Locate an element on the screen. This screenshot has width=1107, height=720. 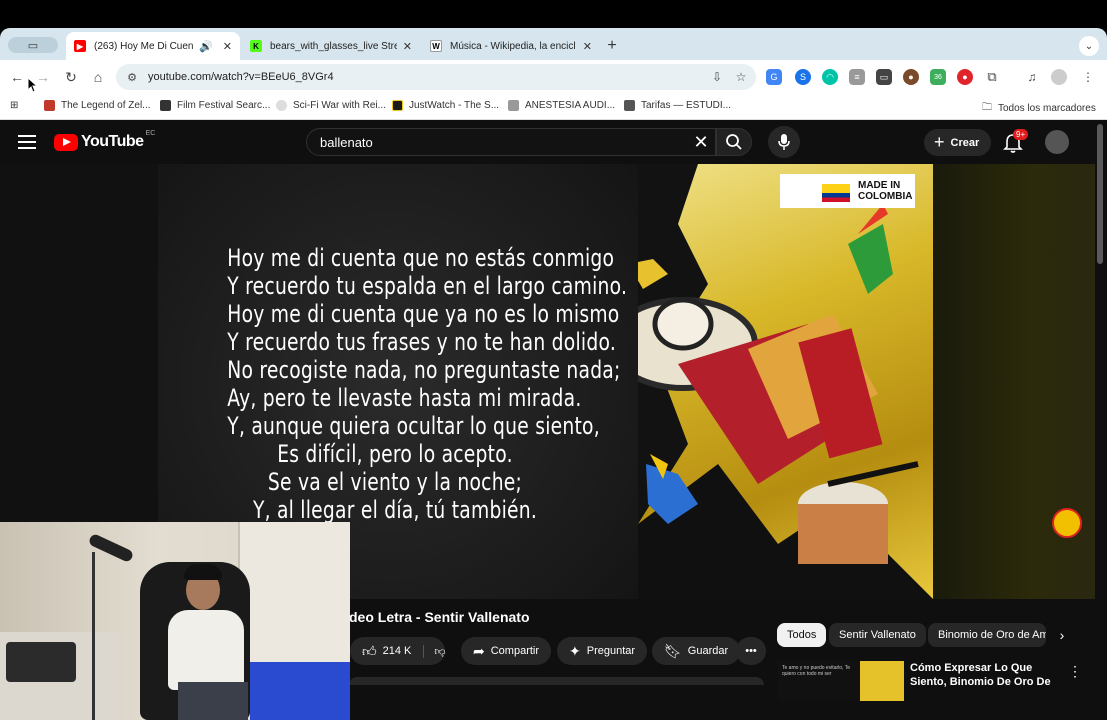
search-icon is located at coordinates (734, 142).